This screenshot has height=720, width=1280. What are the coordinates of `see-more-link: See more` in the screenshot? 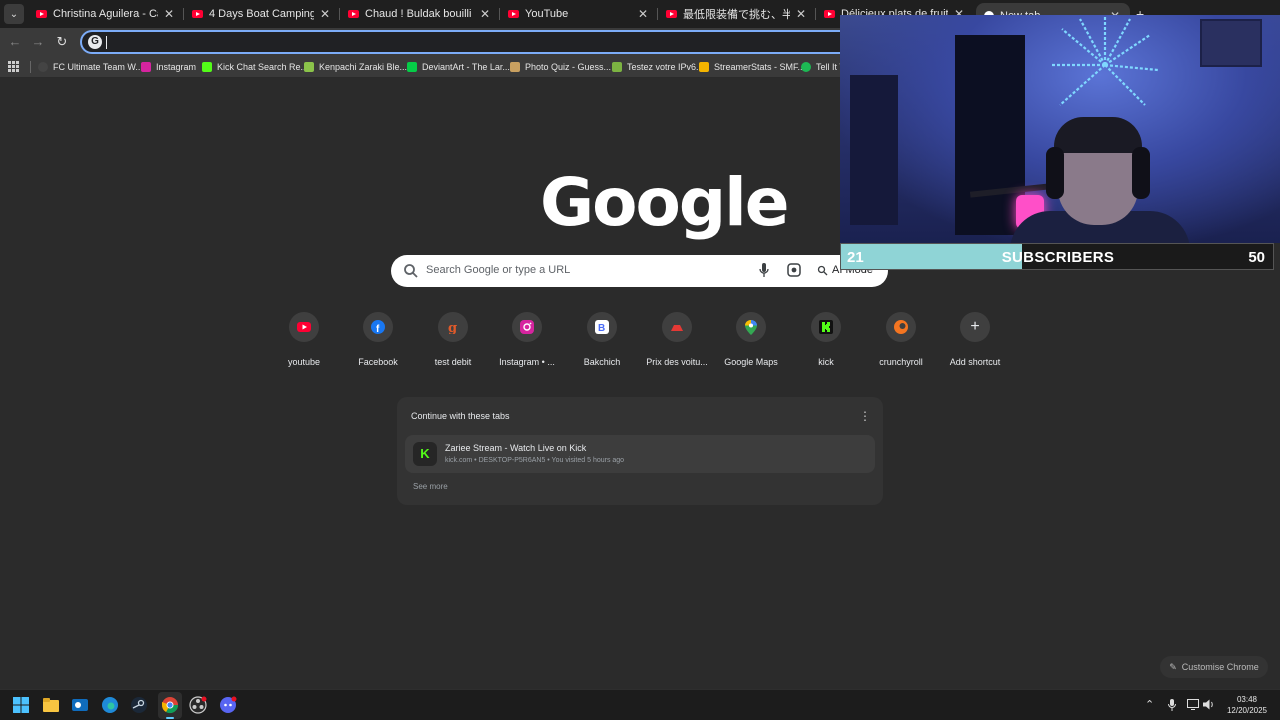 It's located at (430, 486).